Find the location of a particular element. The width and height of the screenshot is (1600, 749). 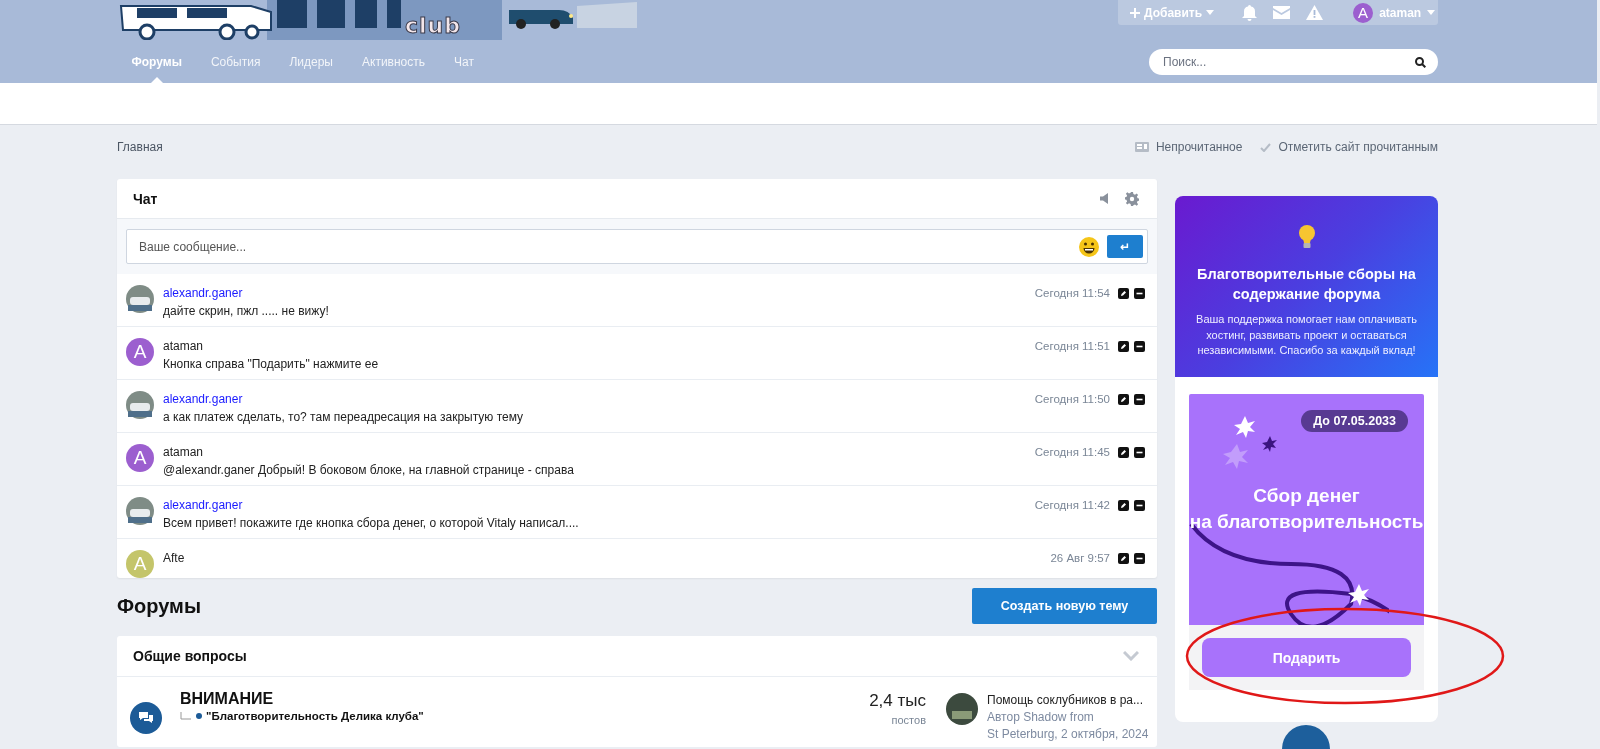

donation-text: Ваша поддержка помогает нам оплачивать хостинг, развивать проект и оставаться независимыми. Спасибо за каждый вклад! is located at coordinates (1306, 335).